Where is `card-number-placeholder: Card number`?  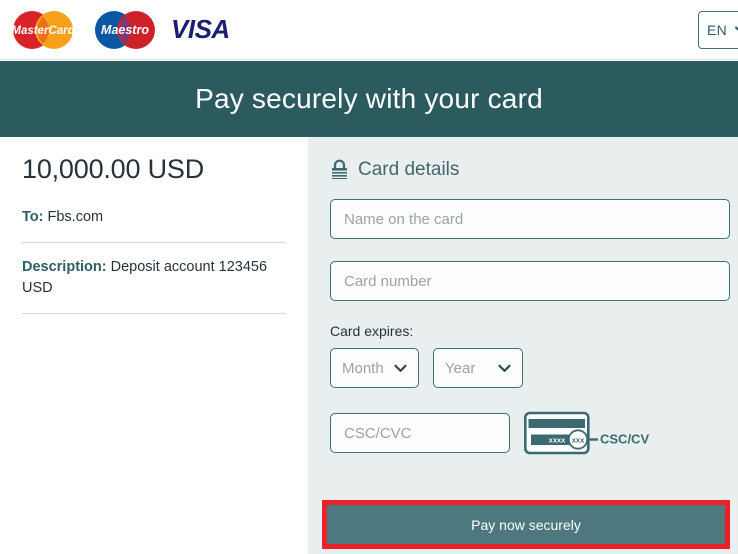
card-number-placeholder: Card number is located at coordinates (388, 281).